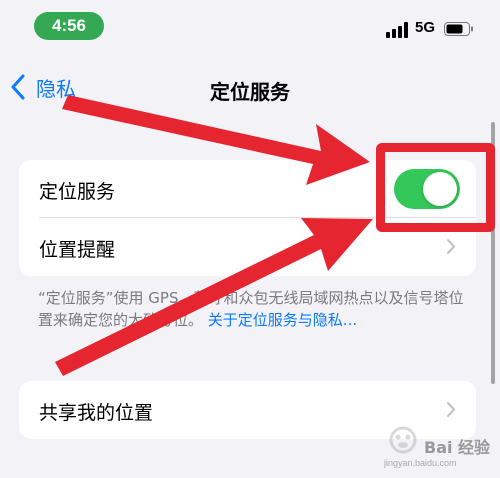 This screenshot has width=500, height=478. I want to click on location-alerts-label: 位置提醒, so click(77, 250).